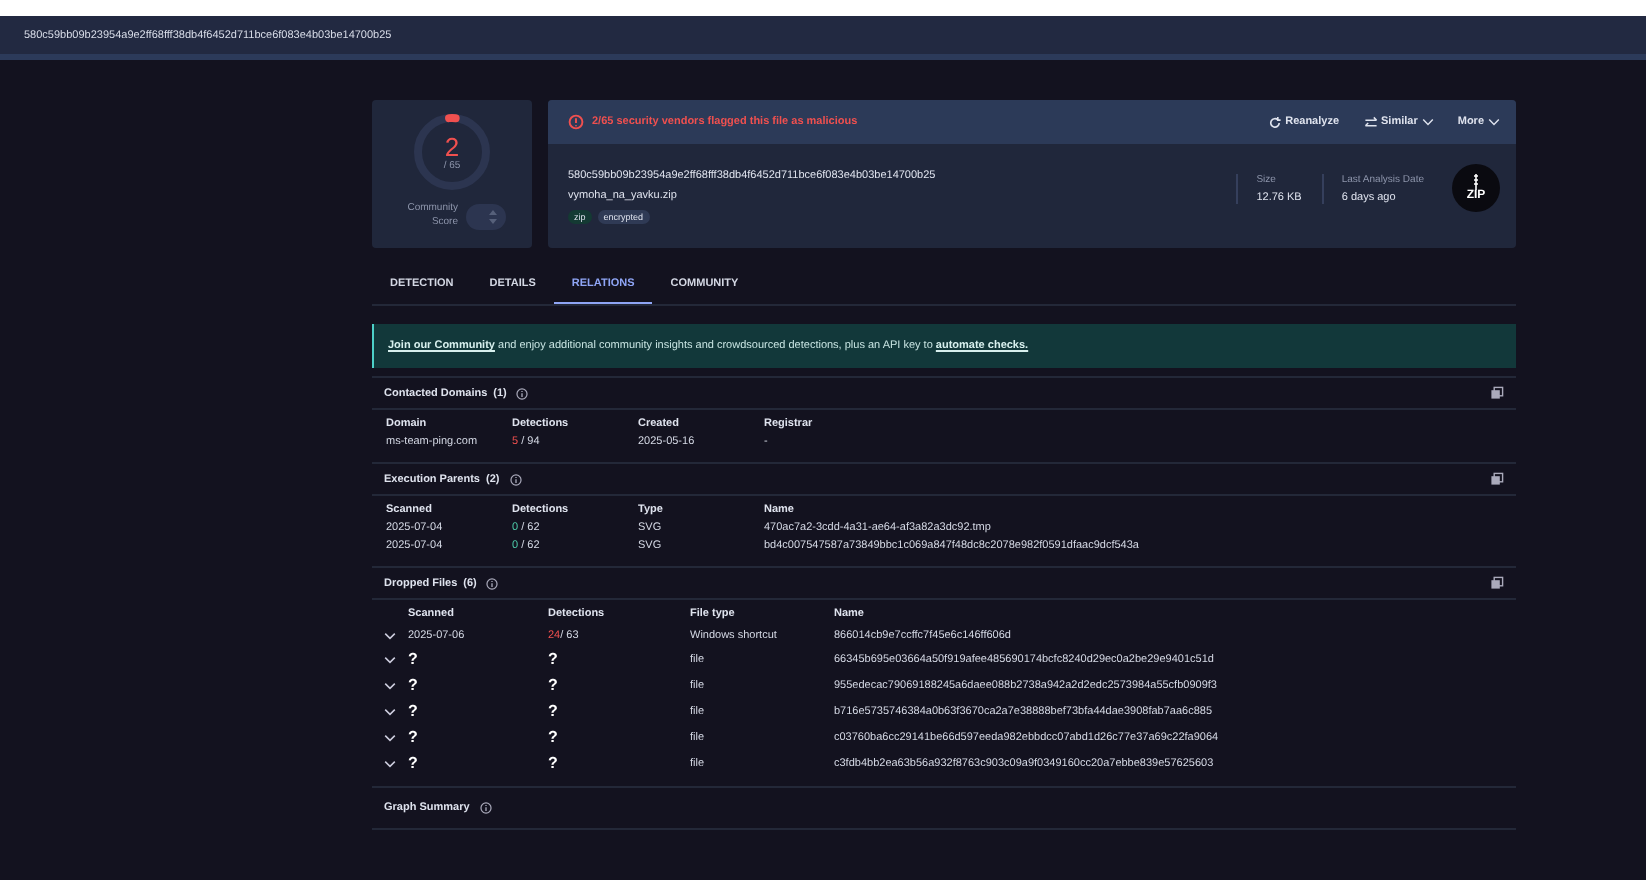 Image resolution: width=1646 pixels, height=880 pixels. Describe the element at coordinates (1274, 122) in the screenshot. I see `refresh-icon` at that location.